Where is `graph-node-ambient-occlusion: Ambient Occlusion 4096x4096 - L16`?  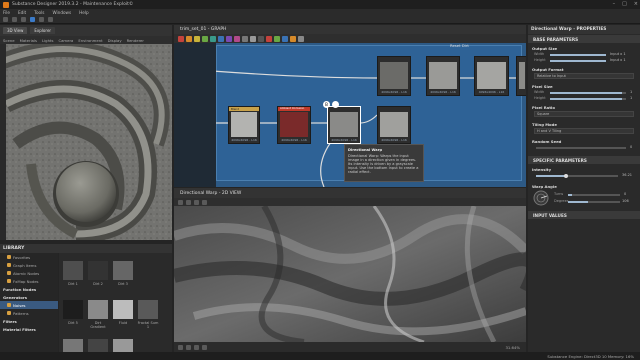 graph-node-ambient-occlusion: Ambient Occlusion 4096x4096 - L16 is located at coordinates (294, 125).